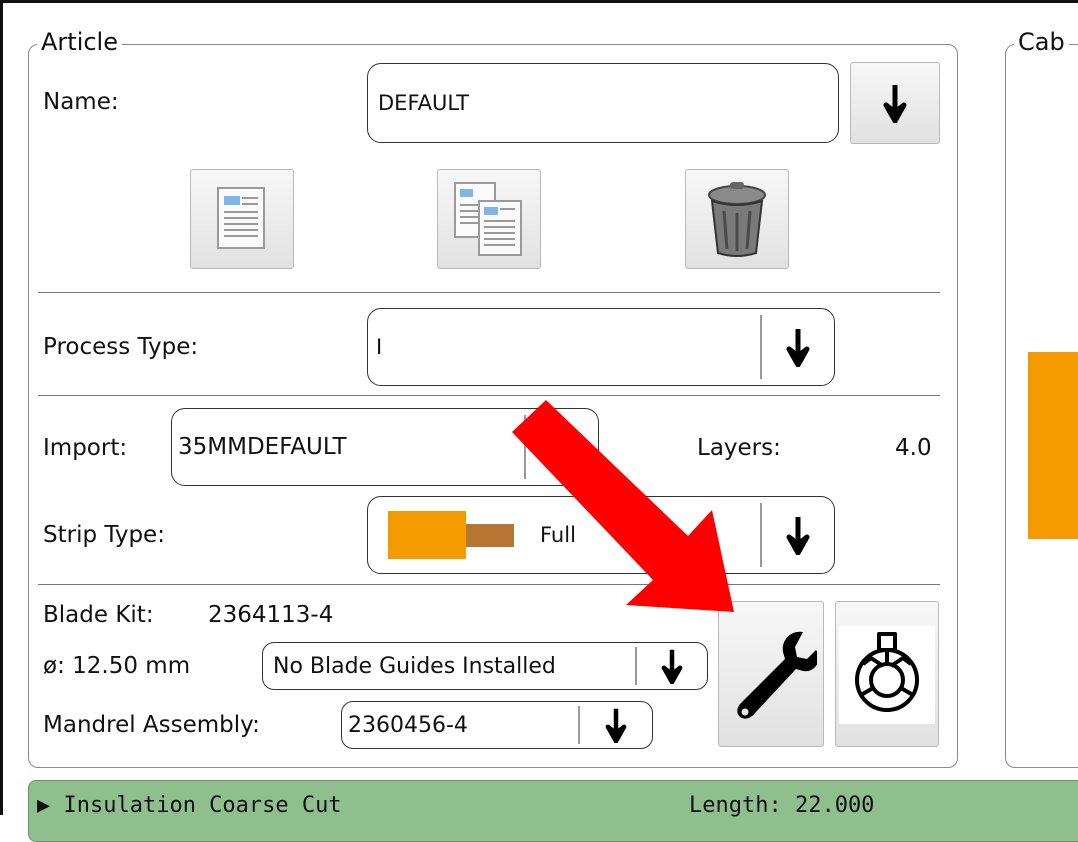  I want to click on copy-document-icon, so click(488, 219).